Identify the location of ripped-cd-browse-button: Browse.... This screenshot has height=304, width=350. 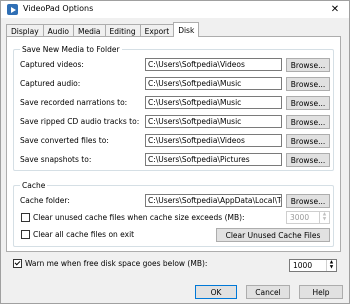
(308, 122).